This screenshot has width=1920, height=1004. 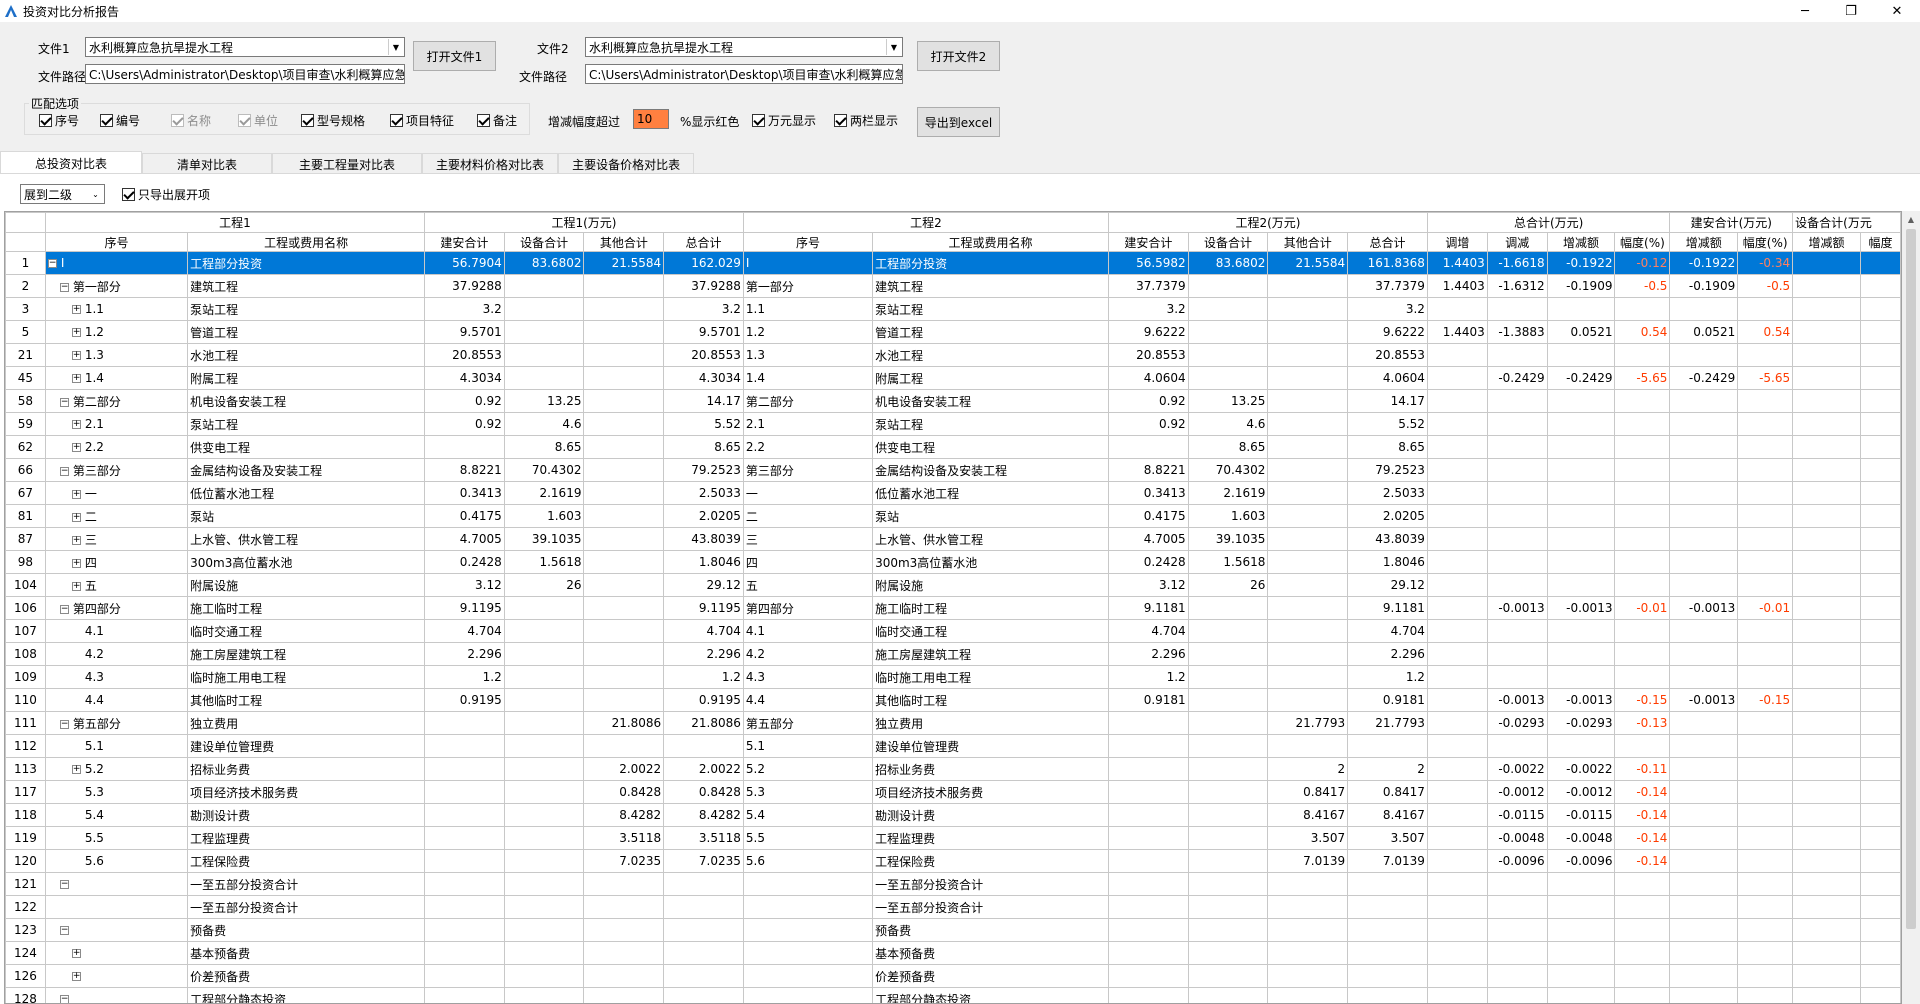 What do you see at coordinates (624, 263) in the screenshot?
I see `other-total-cell: 21.5584` at bounding box center [624, 263].